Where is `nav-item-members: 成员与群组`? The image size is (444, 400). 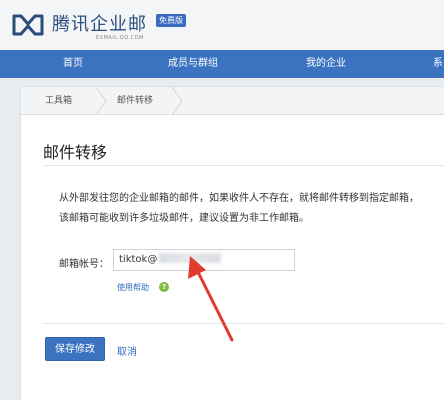
nav-item-members: 成员与群组 is located at coordinates (193, 64).